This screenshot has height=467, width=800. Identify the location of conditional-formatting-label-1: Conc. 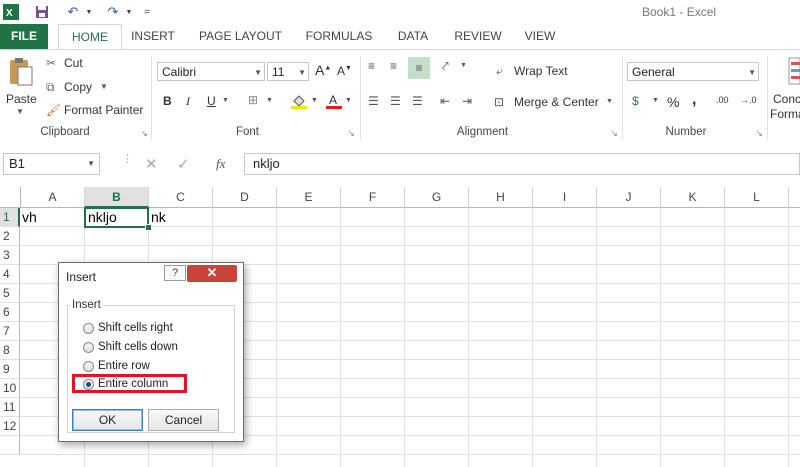
(786, 99).